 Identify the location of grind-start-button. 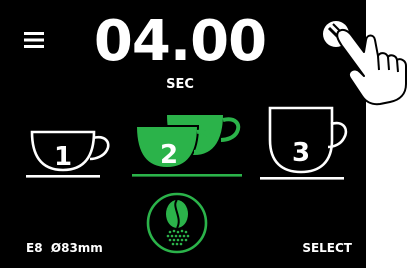
(177, 223).